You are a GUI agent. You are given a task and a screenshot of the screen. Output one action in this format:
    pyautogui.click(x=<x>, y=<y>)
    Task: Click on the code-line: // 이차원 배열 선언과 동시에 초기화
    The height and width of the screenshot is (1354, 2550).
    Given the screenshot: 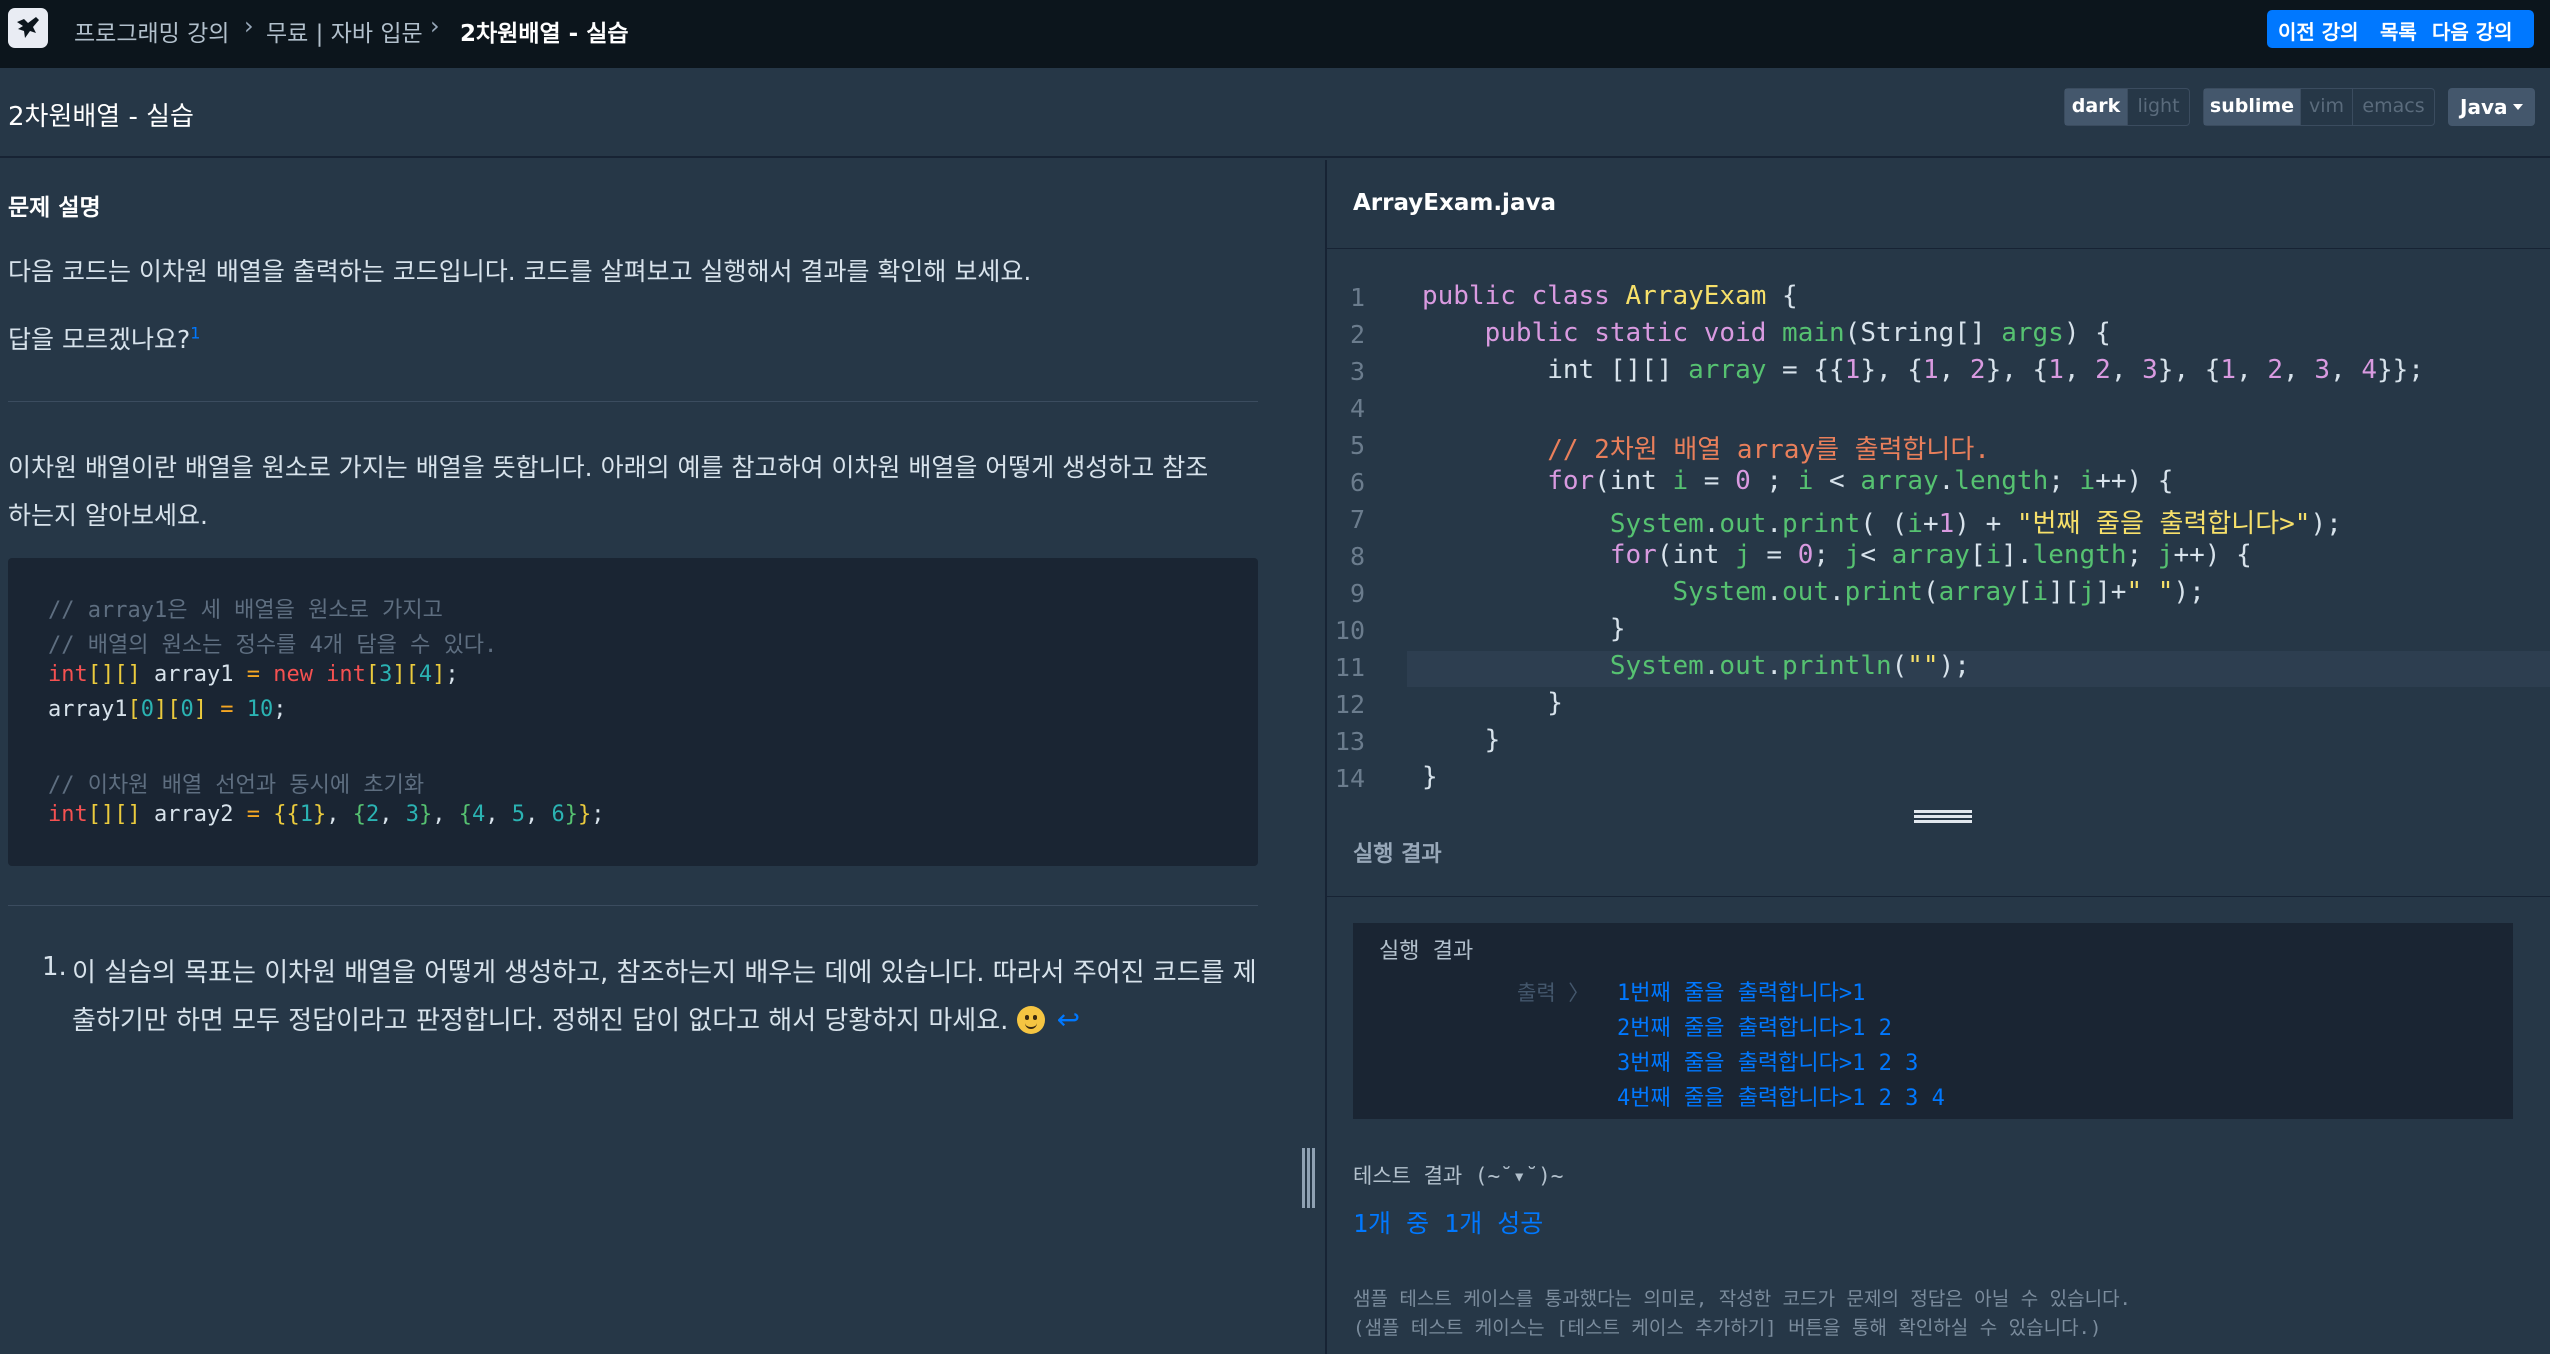 What is the action you would take?
    pyautogui.click(x=236, y=785)
    